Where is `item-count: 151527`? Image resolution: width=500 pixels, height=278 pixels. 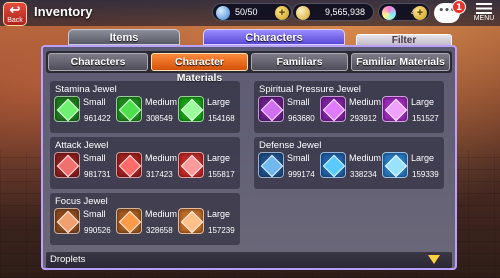
item-count: 151527 is located at coordinates (425, 118).